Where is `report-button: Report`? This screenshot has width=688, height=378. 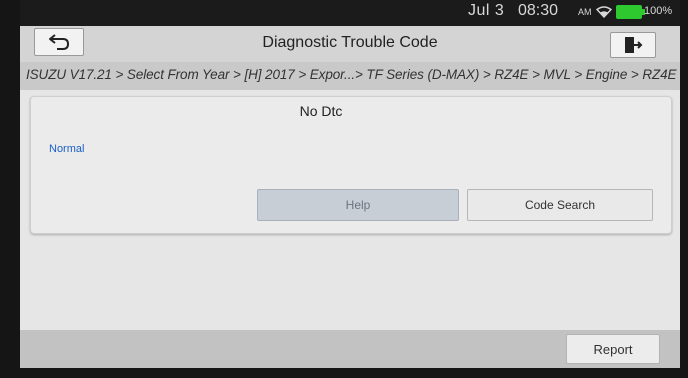
report-button: Report is located at coordinates (613, 349).